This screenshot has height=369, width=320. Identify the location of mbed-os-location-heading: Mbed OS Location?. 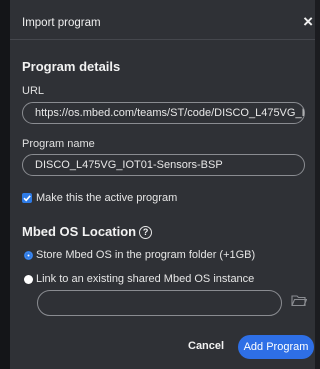
(87, 231).